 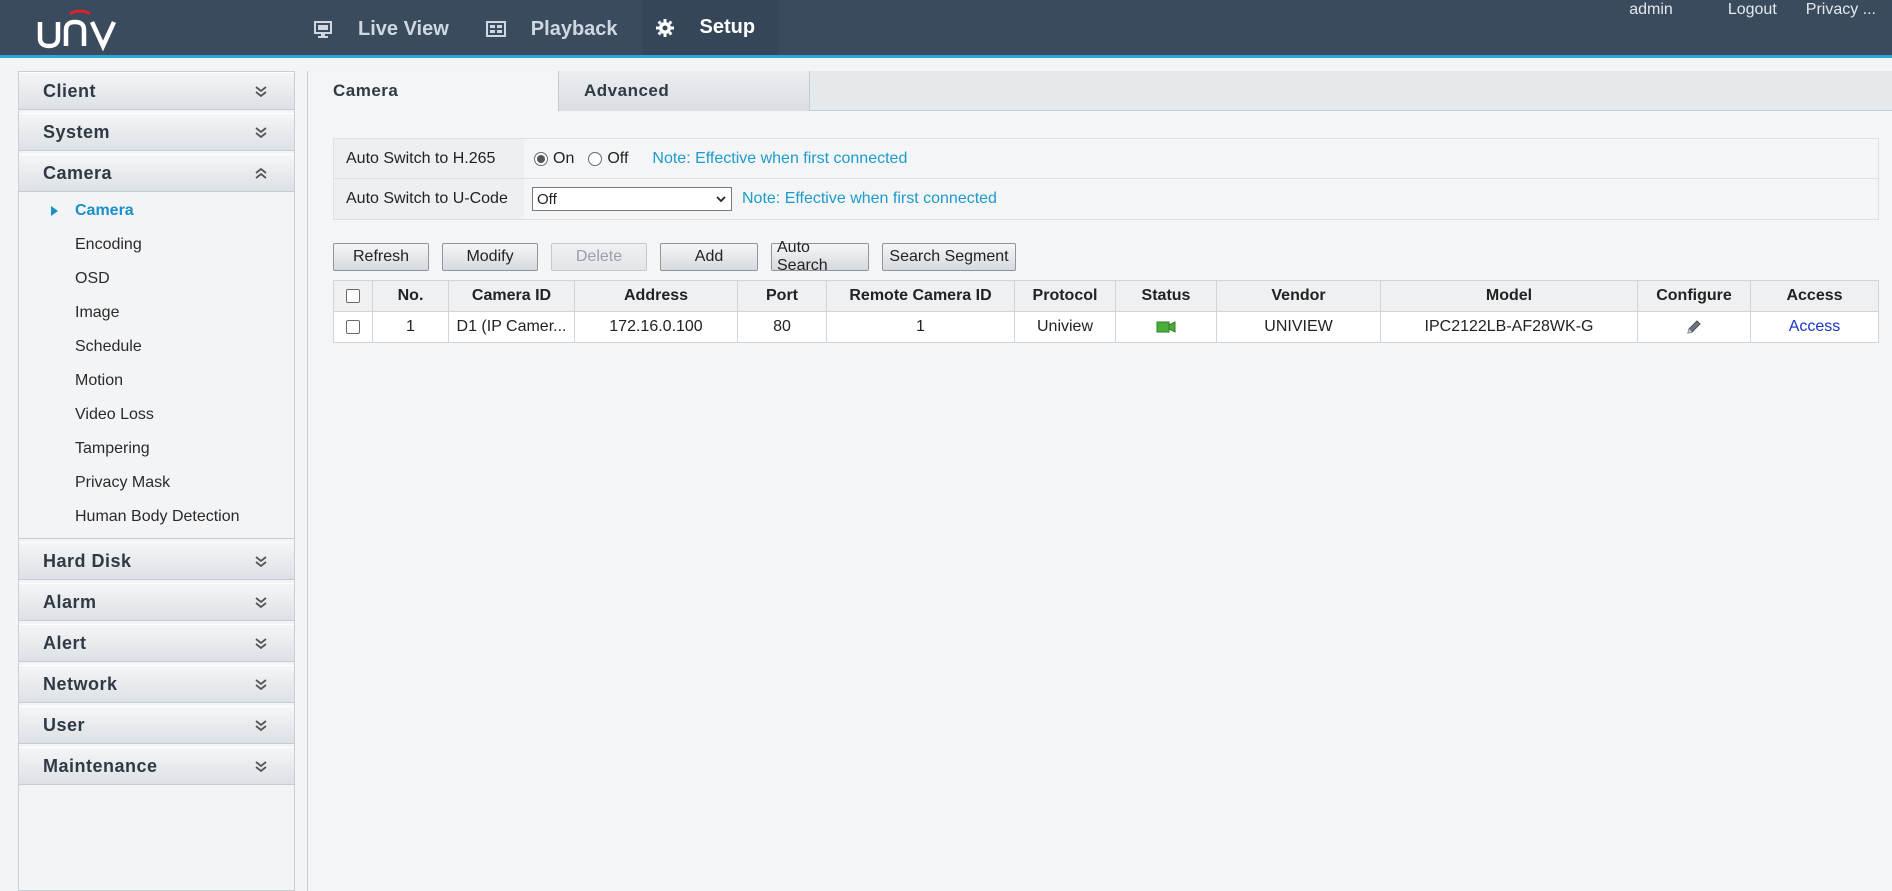 I want to click on cell-configure, so click(x=1694, y=327).